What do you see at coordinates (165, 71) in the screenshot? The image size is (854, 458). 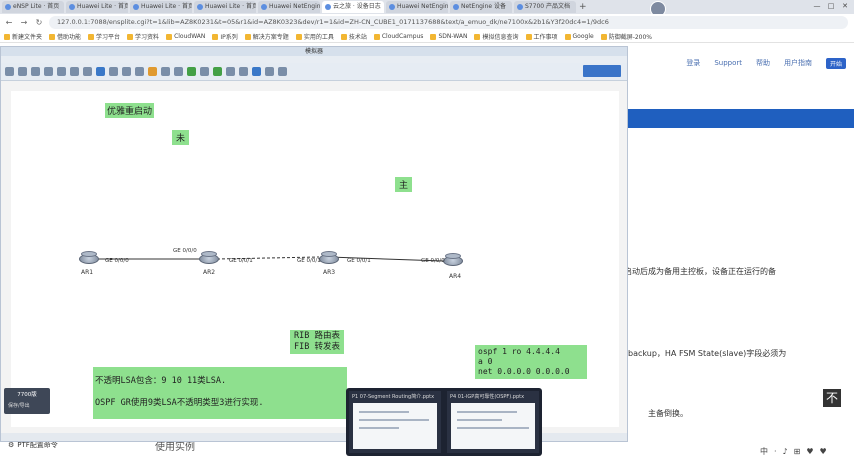 I see `shape-icon` at bounding box center [165, 71].